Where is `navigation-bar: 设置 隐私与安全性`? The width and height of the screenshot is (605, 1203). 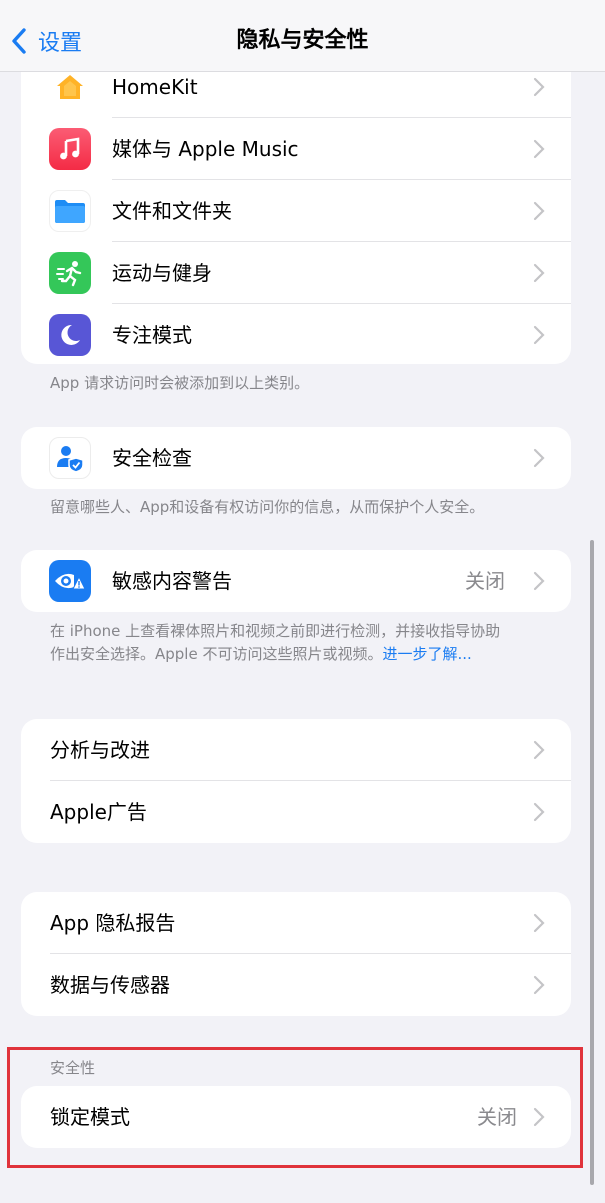 navigation-bar: 设置 隐私与安全性 is located at coordinates (302, 36).